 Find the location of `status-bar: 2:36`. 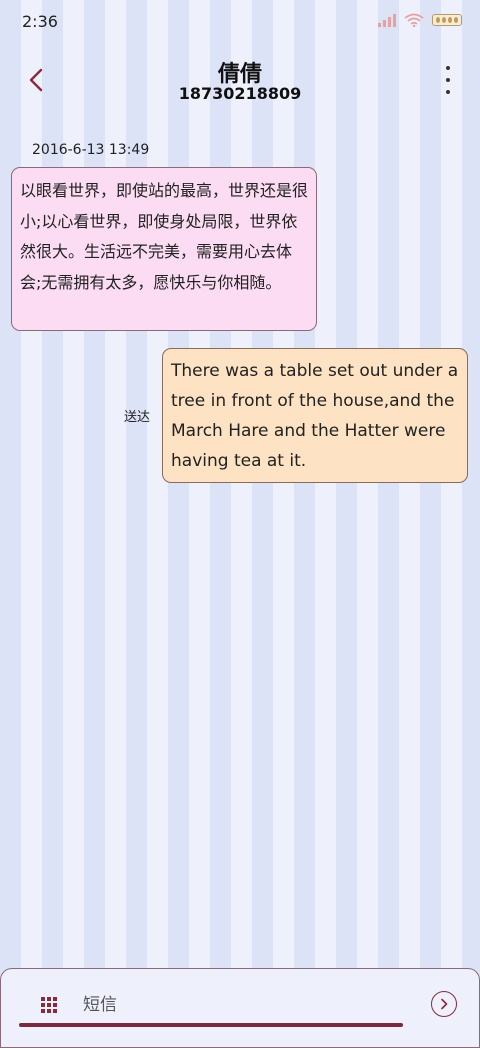

status-bar: 2:36 is located at coordinates (240, 22).